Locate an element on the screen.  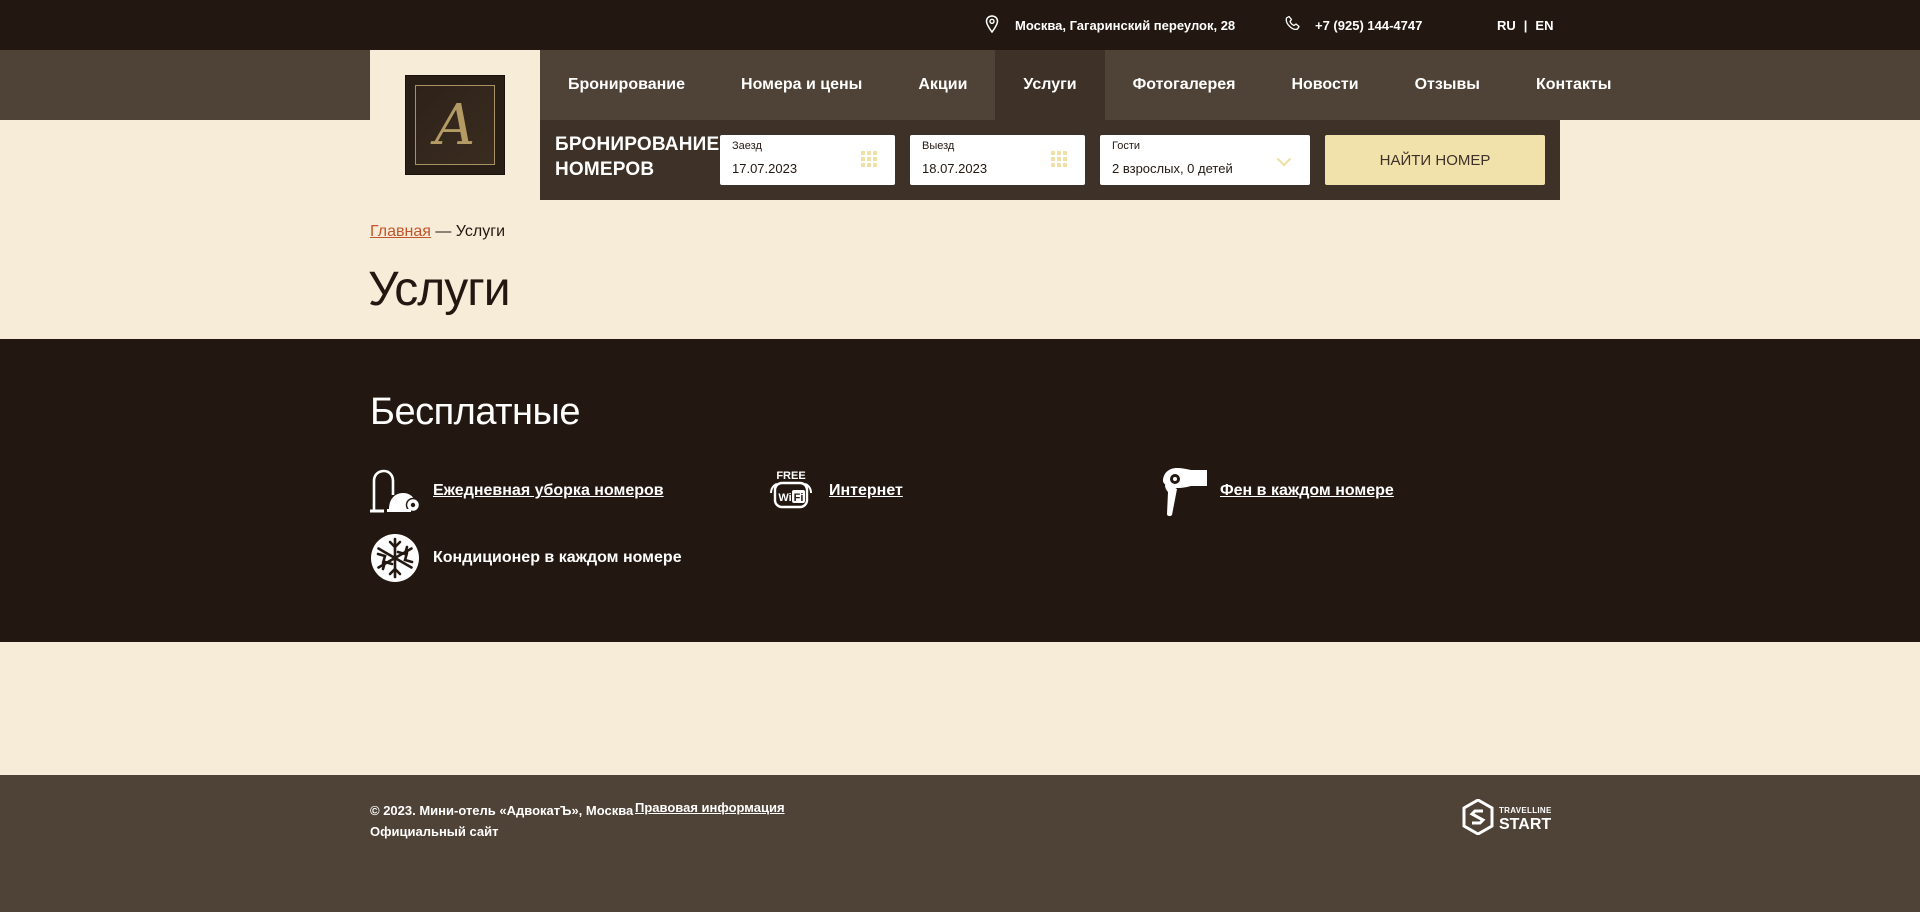
nav-item-services: Услуги is located at coordinates (1050, 85).